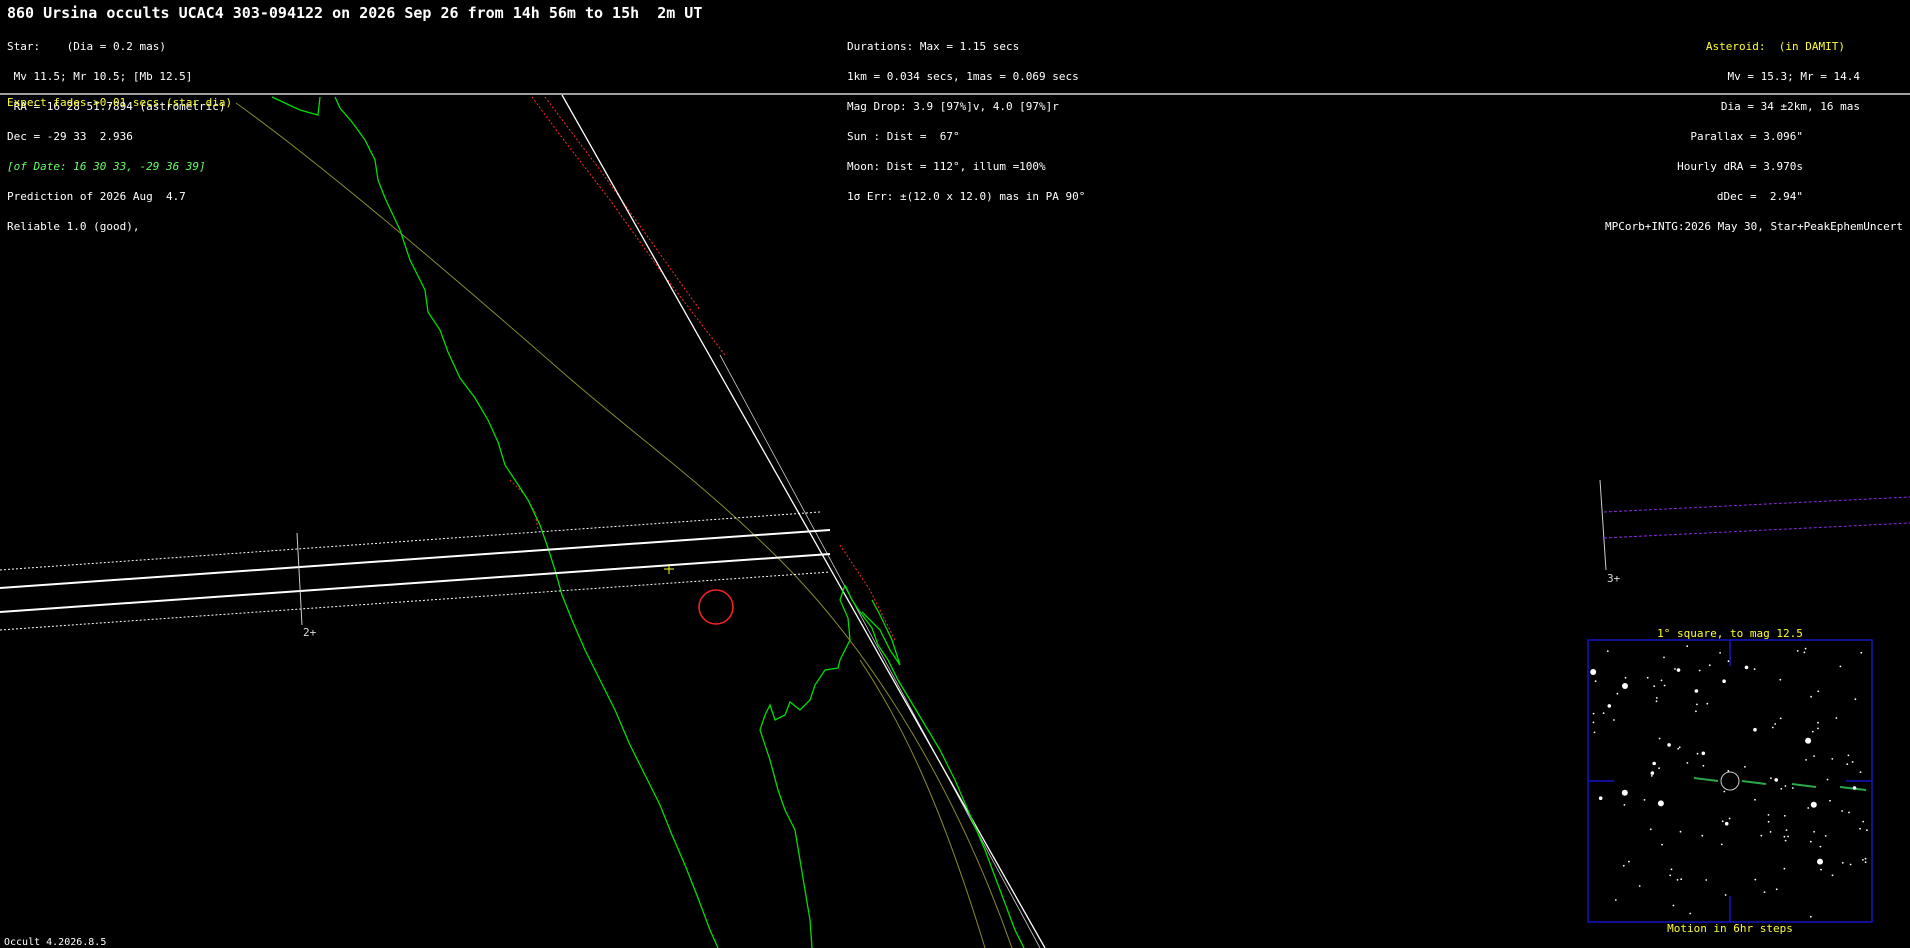  What do you see at coordinates (963, 76) in the screenshot?
I see `time-scale: 1km = 0.034 secs, 1mas = 0.069 secs` at bounding box center [963, 76].